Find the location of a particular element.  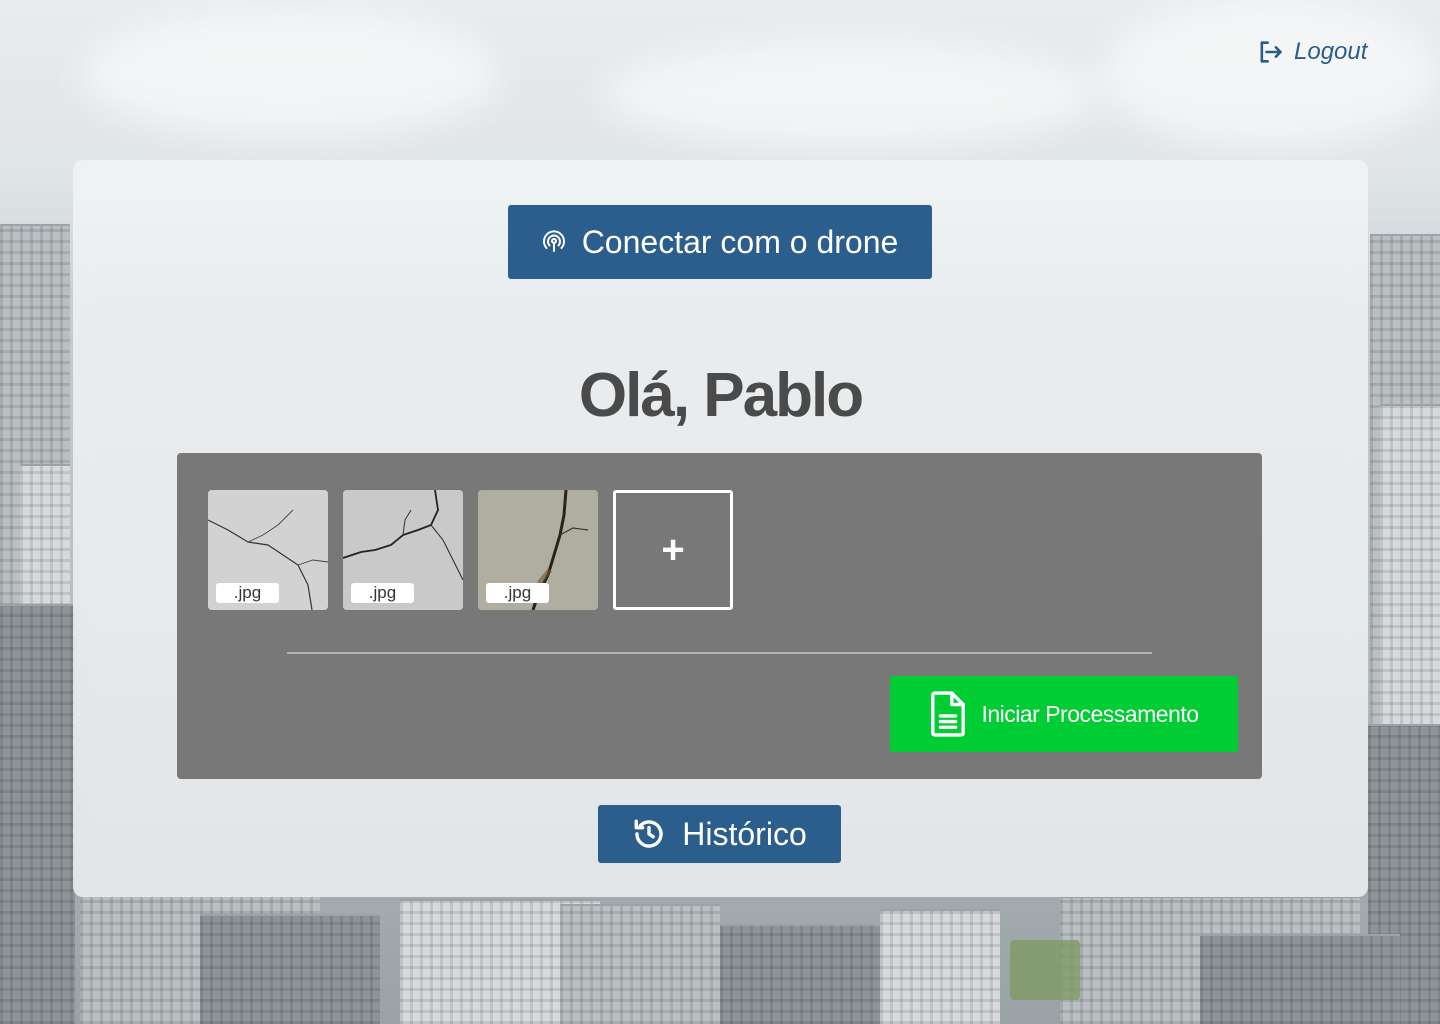

history-label: Histórico is located at coordinates (744, 833).